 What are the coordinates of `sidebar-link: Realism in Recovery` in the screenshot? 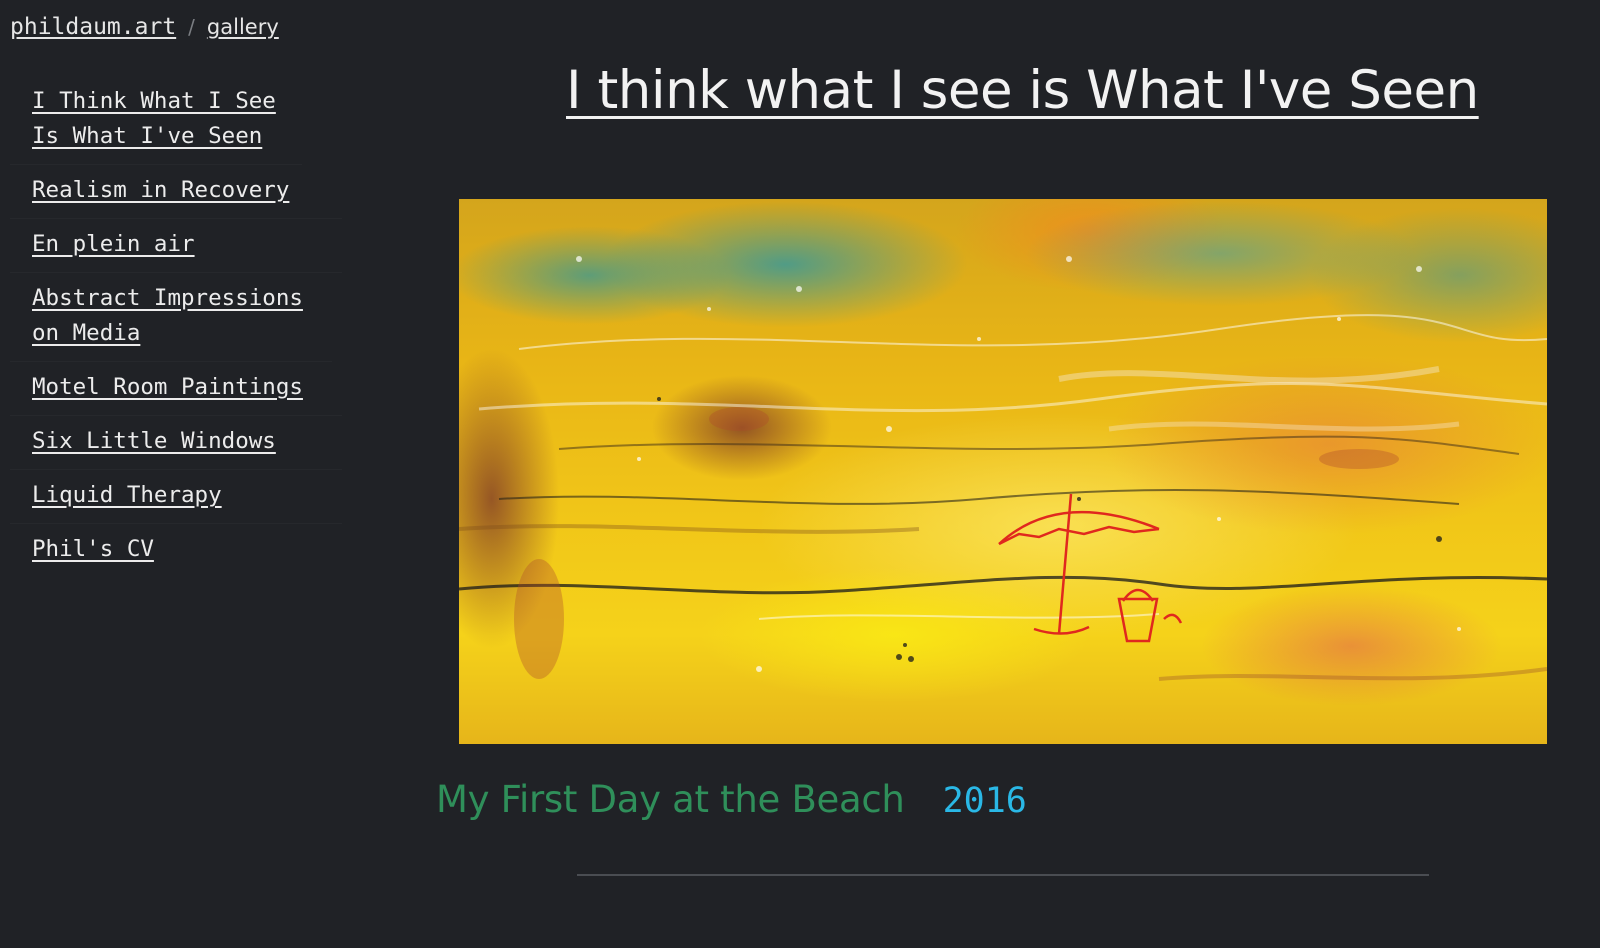 It's located at (160, 190).